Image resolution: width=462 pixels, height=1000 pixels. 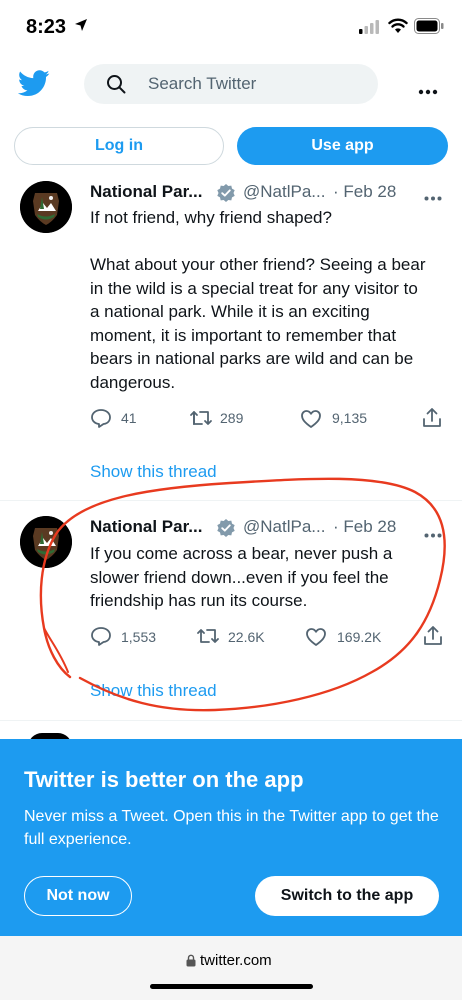 I want to click on use-app-button: Use app, so click(x=342, y=146).